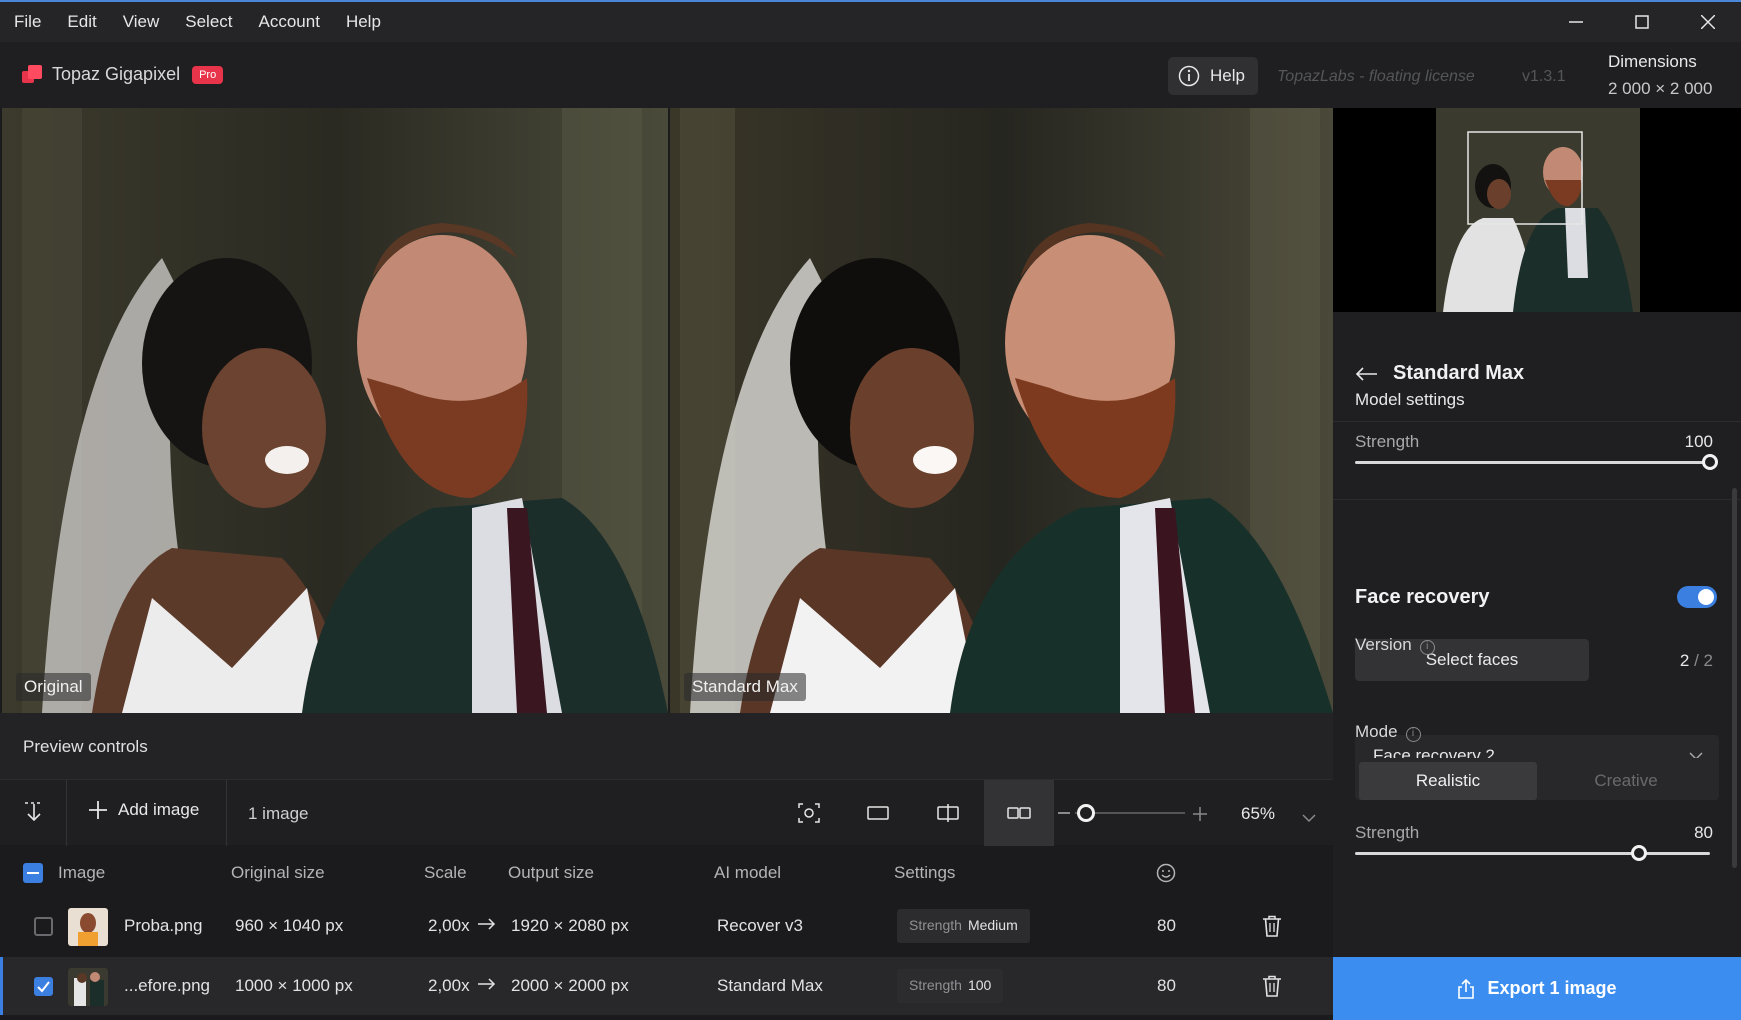 The image size is (1741, 1020). I want to click on faces-selected: 2, so click(1684, 660).